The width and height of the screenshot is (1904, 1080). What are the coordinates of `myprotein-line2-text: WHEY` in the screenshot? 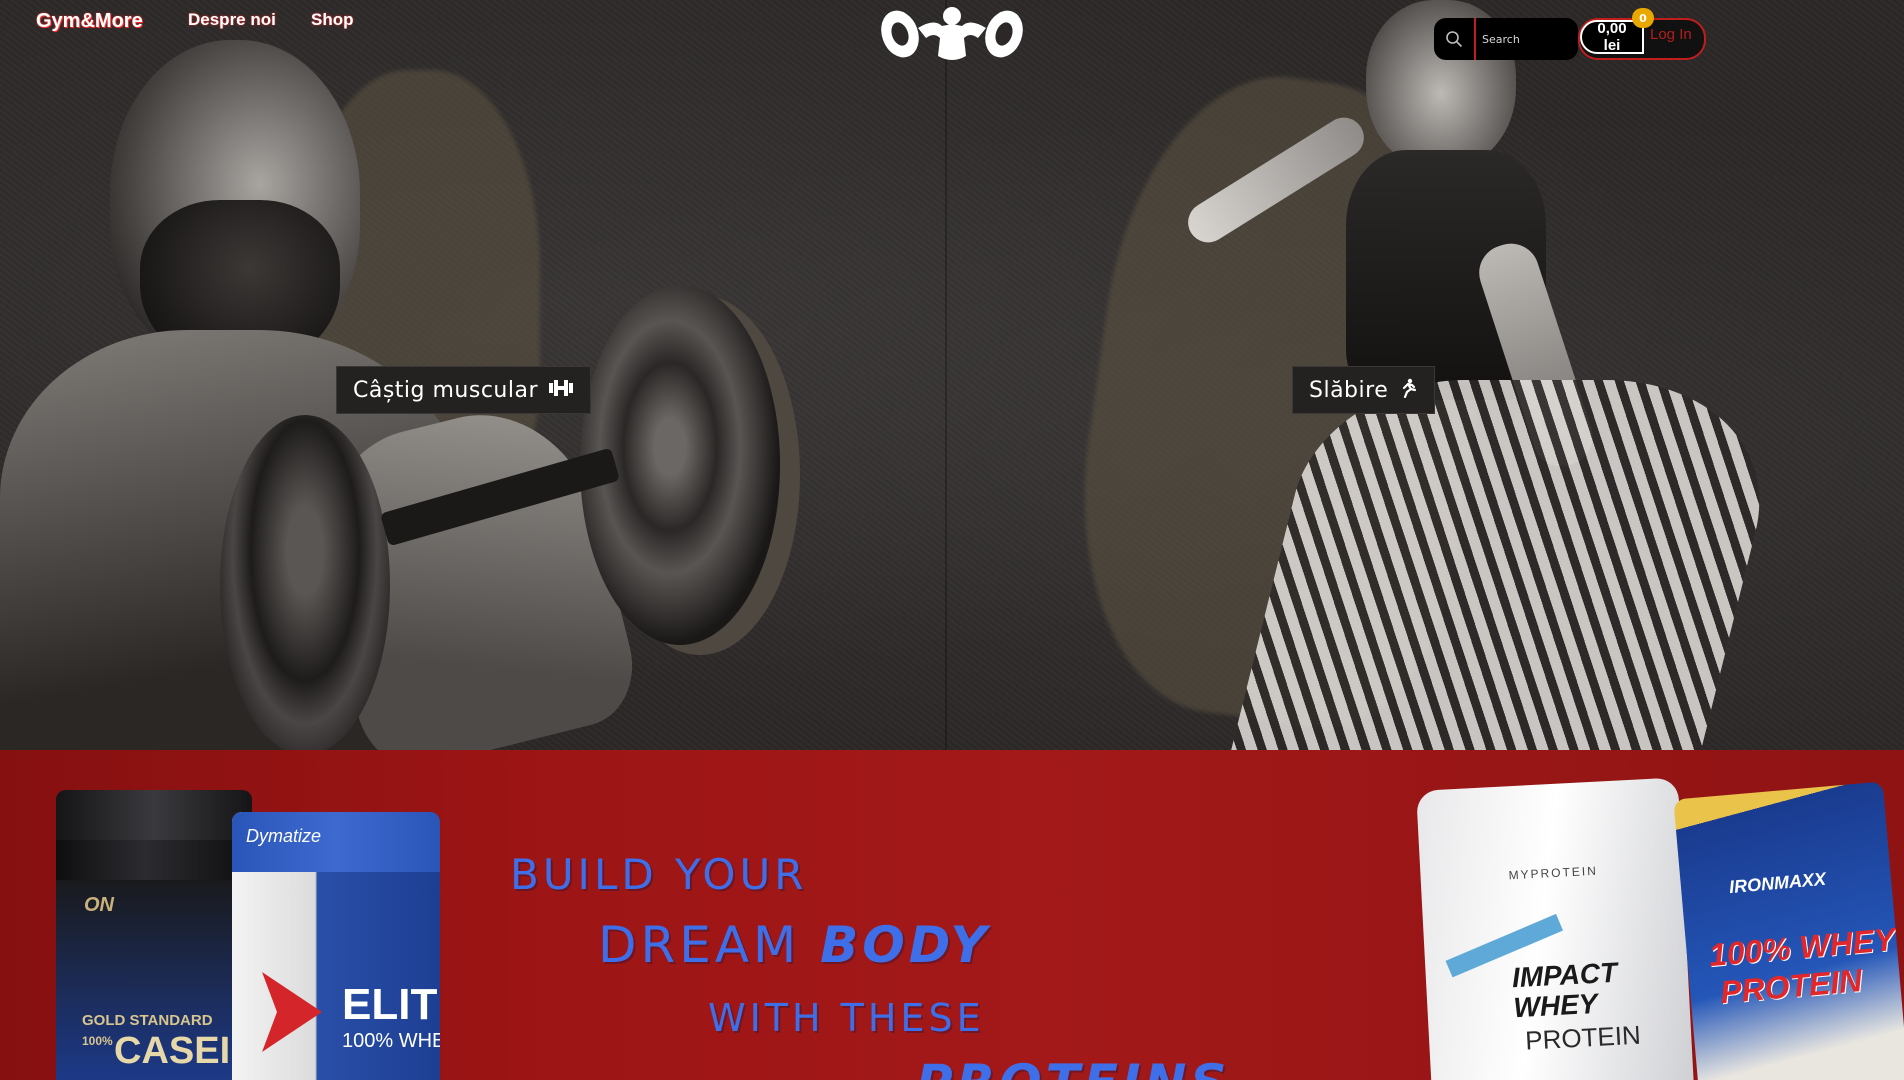 It's located at (1555, 1005).